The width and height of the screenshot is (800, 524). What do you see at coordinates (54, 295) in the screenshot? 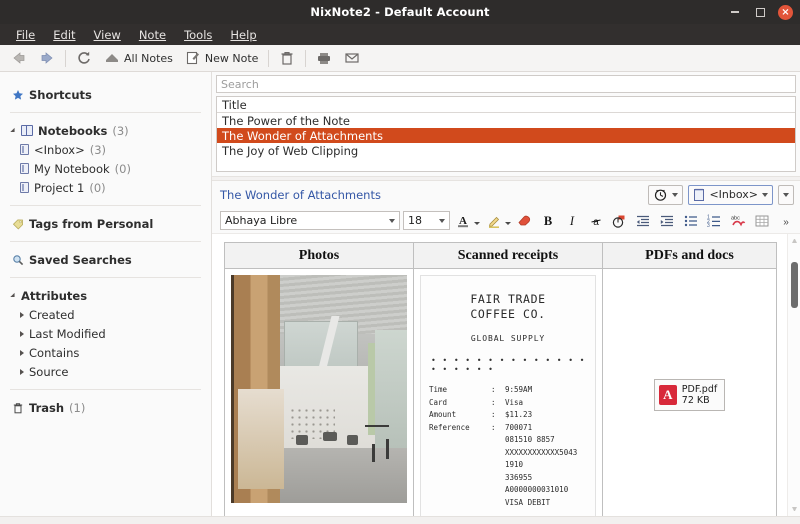
I see `sidebar-item-attributes-label: Attributes` at bounding box center [54, 295].